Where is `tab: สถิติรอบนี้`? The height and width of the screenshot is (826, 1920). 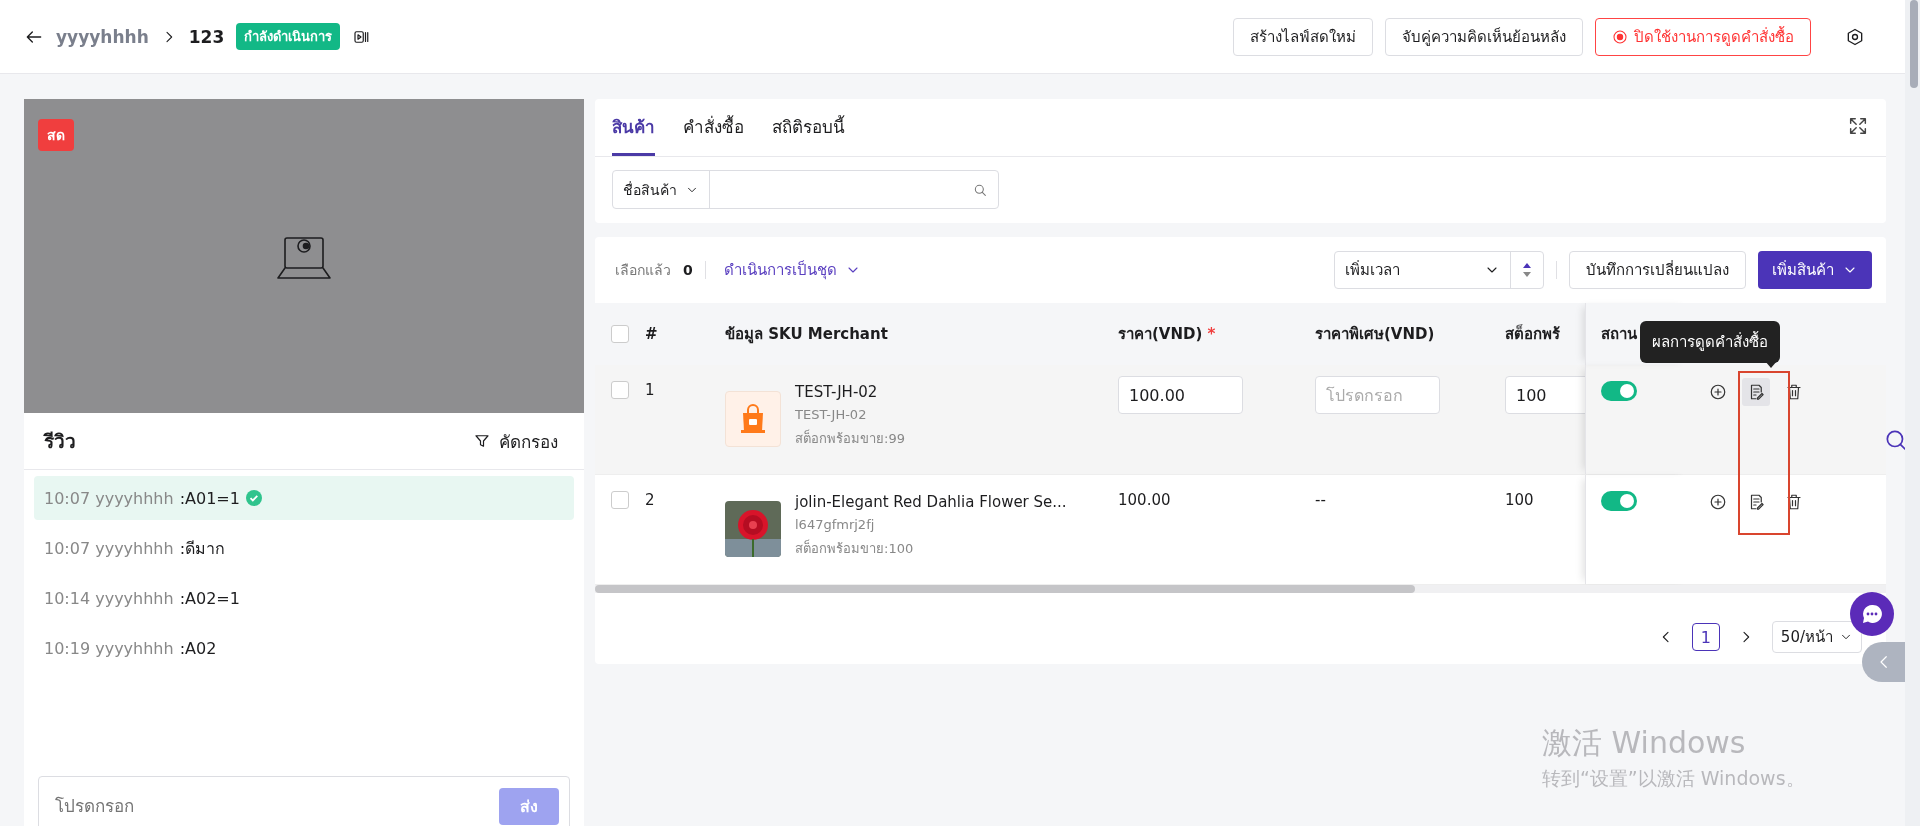 tab: สถิติรอบนี้ is located at coordinates (808, 127).